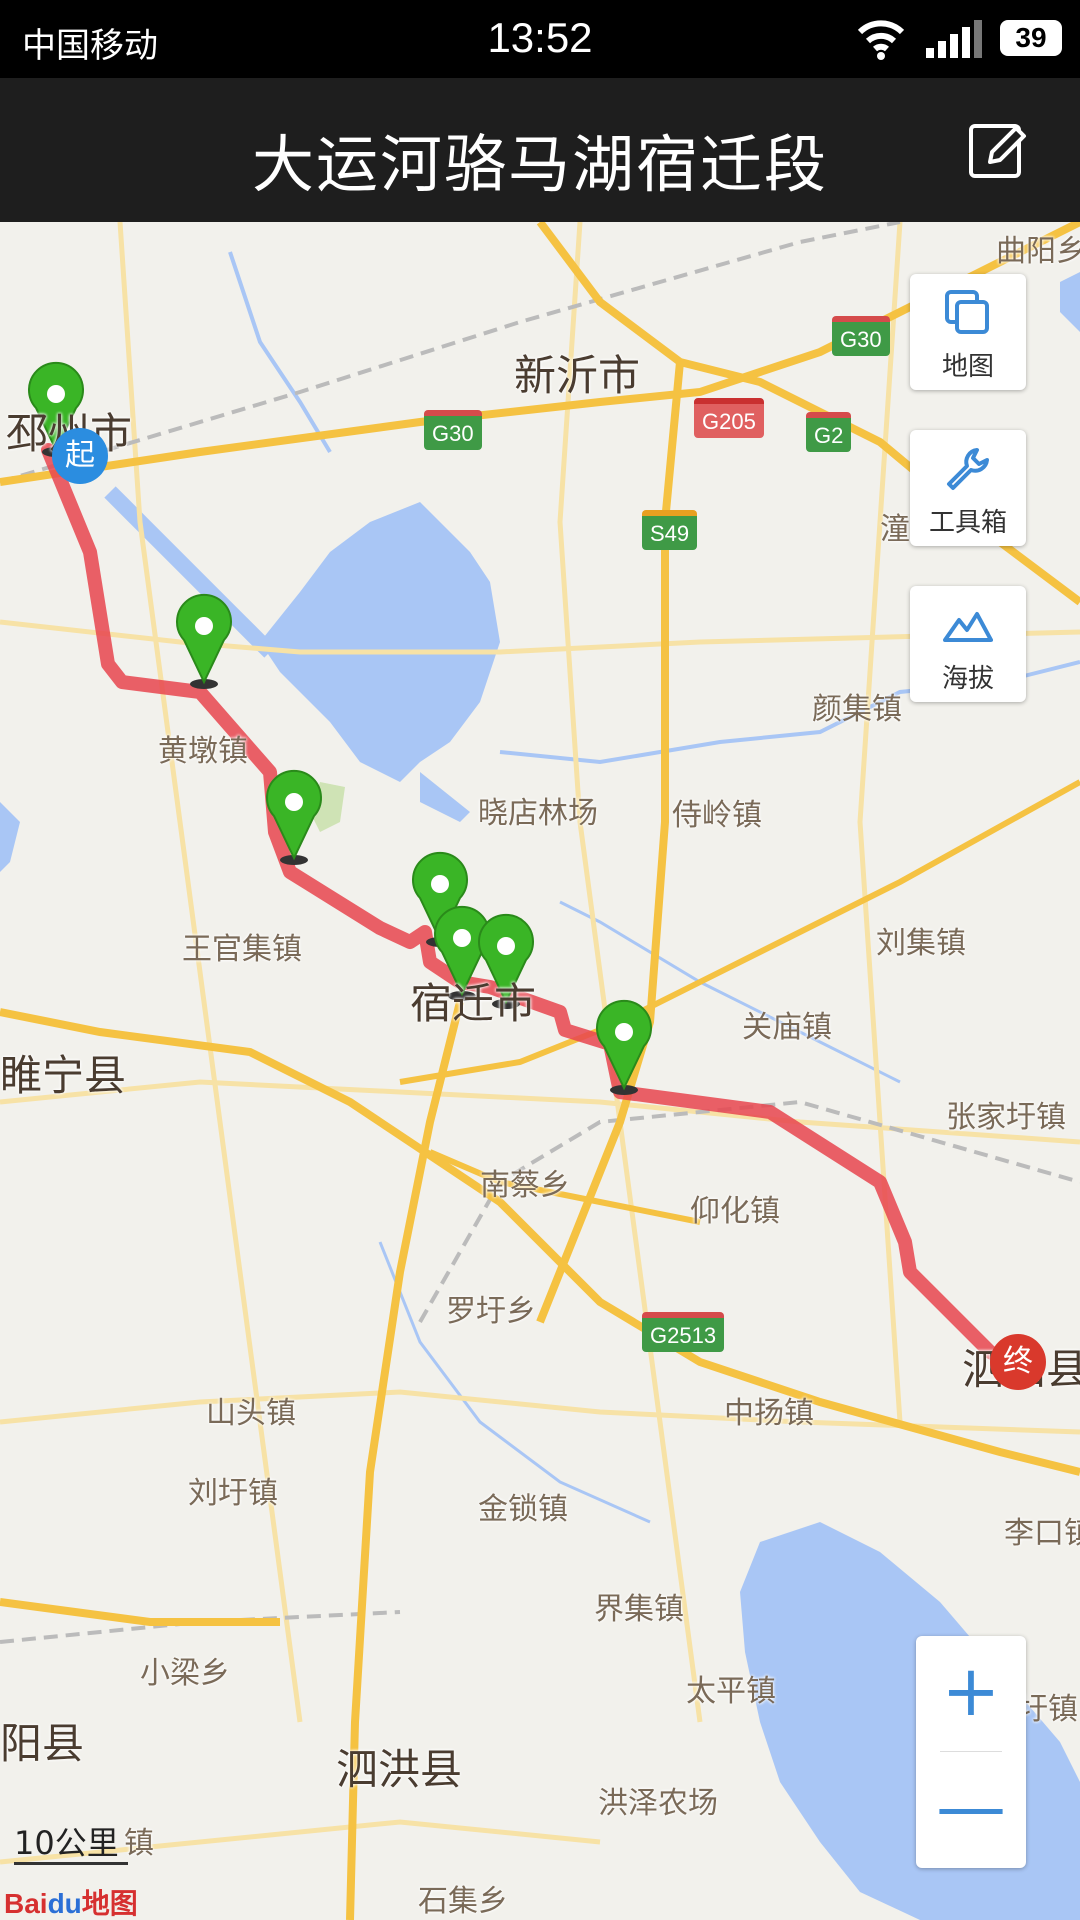  Describe the element at coordinates (670, 530) in the screenshot. I see `road-shield: S49` at that location.